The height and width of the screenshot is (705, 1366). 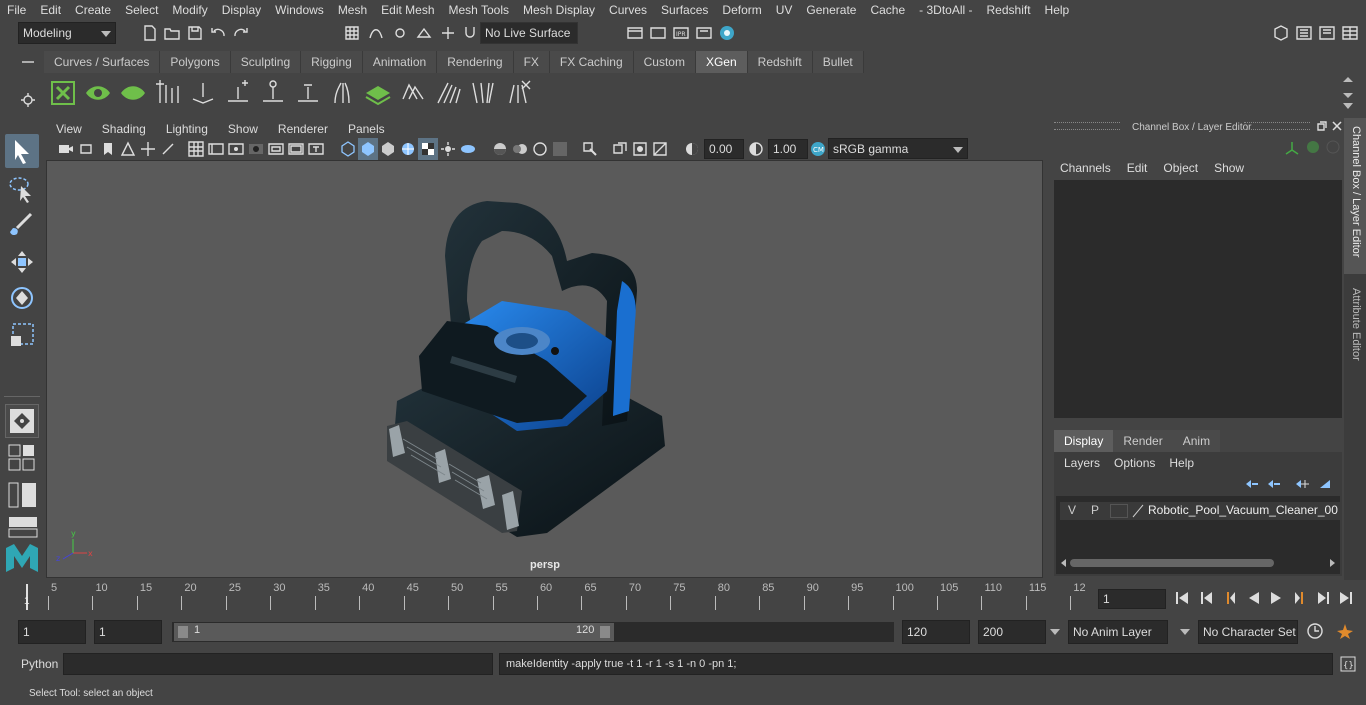 What do you see at coordinates (887, 10) in the screenshot?
I see `menu-cache: Cache` at bounding box center [887, 10].